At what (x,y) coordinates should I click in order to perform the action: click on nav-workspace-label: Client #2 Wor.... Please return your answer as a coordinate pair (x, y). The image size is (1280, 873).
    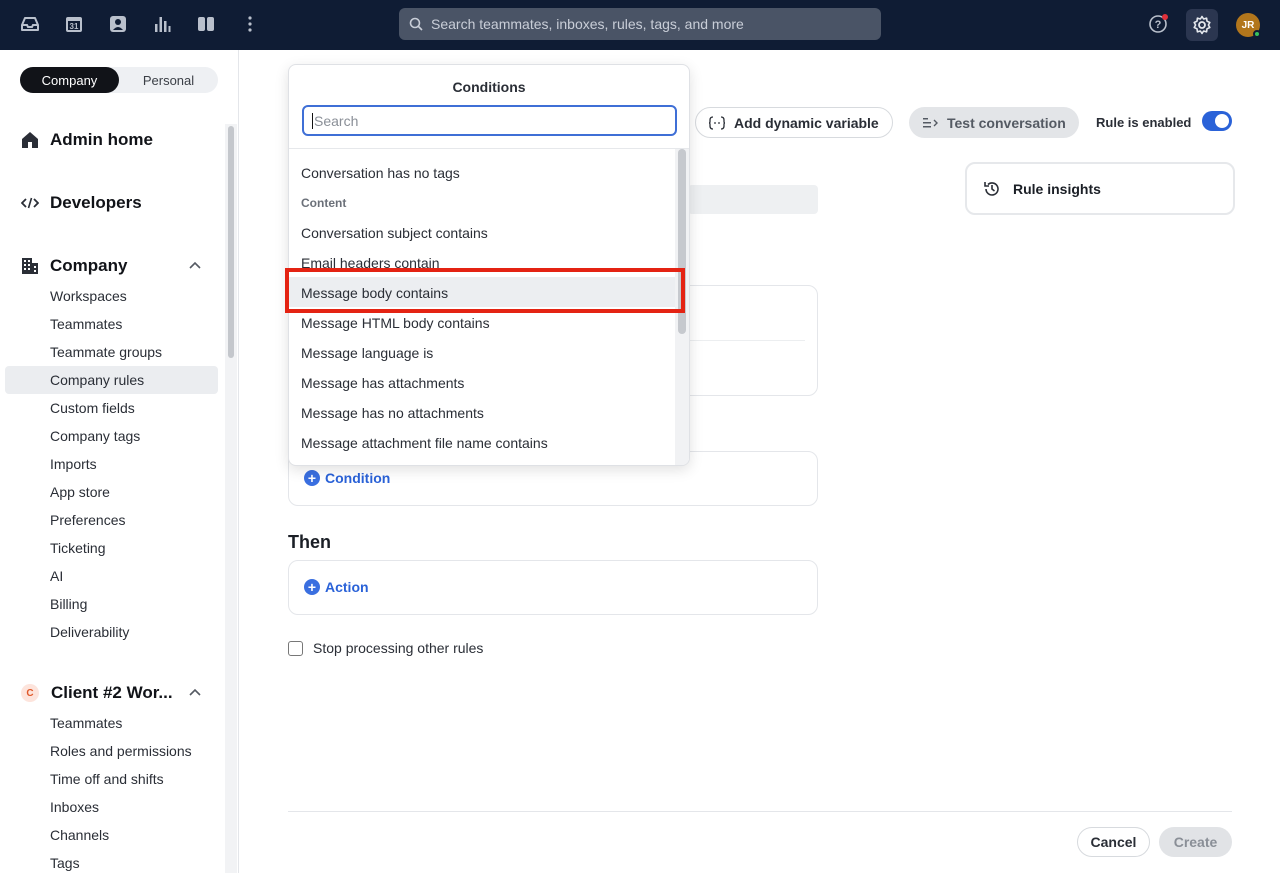
    Looking at the image, I should click on (112, 692).